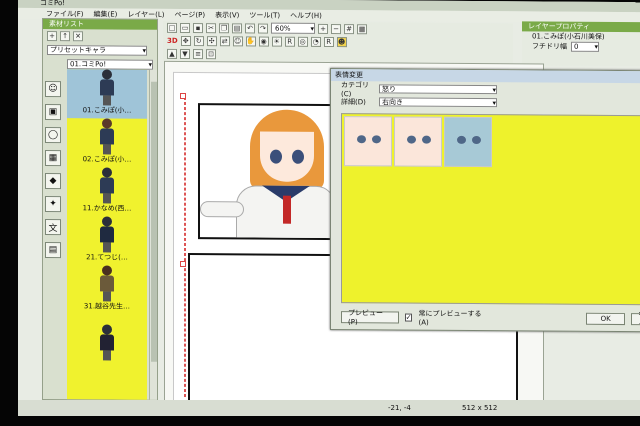 The width and height of the screenshot is (640, 426). I want to click on expression-icon: ☻, so click(341, 41).